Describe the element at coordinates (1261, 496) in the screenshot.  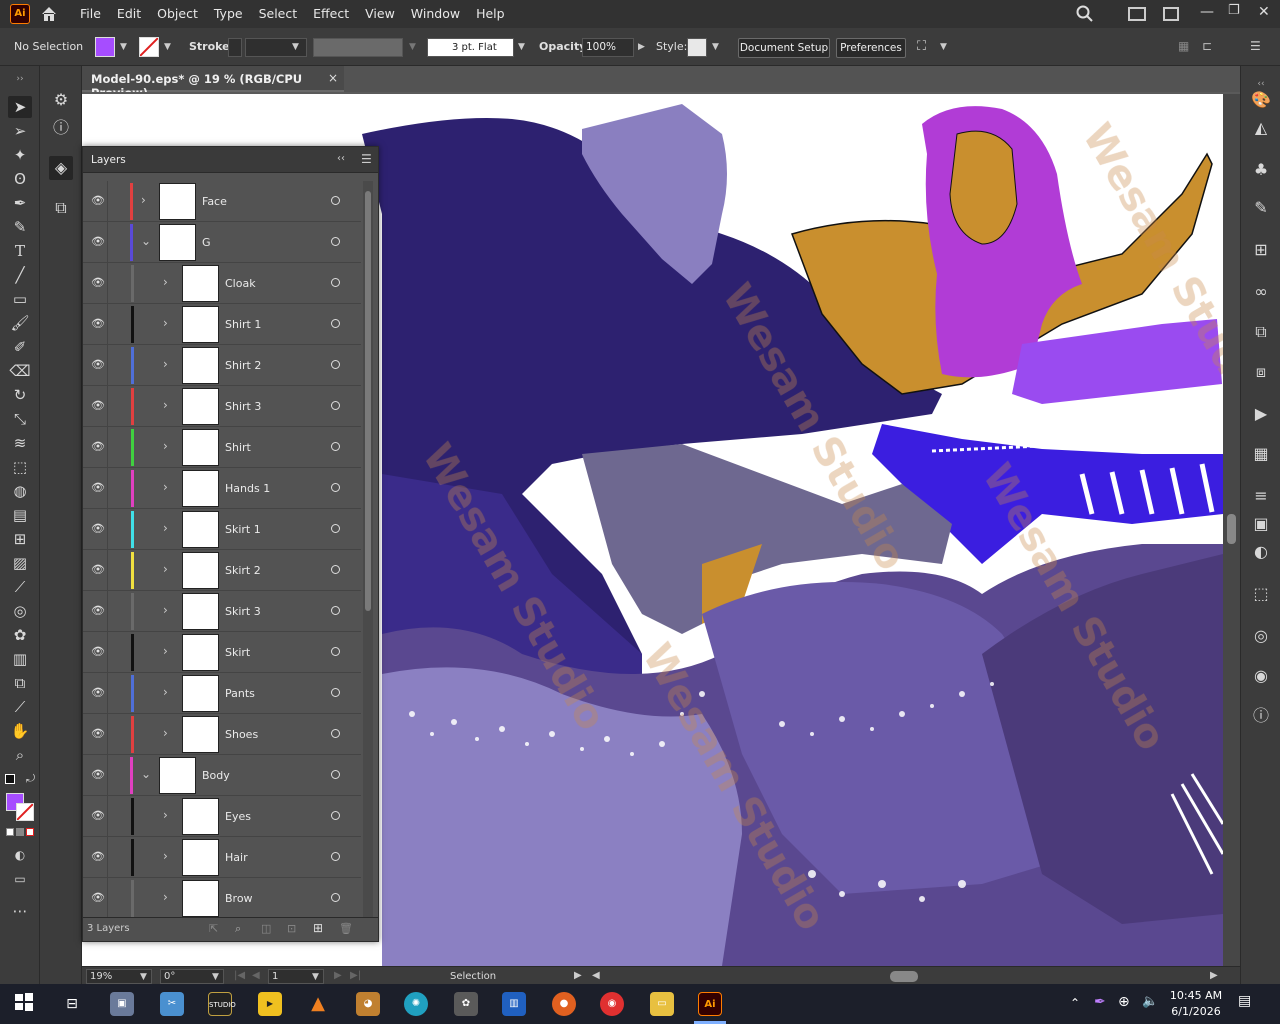
I see `align-panel-icon: ≡` at that location.